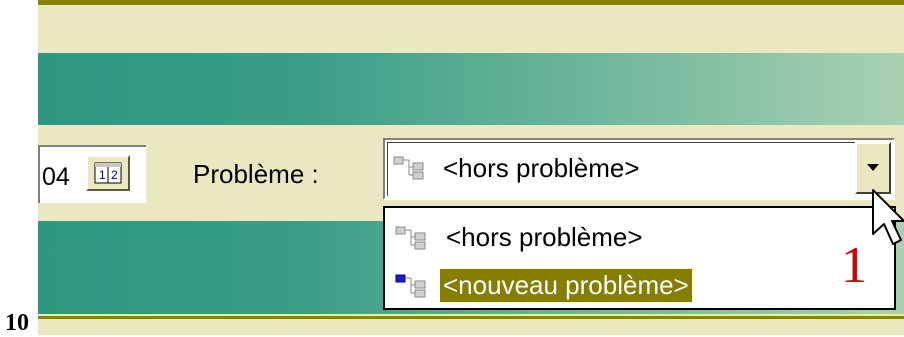 The width and height of the screenshot is (904, 337). I want to click on combo-selected-value: <hors problème>, so click(541, 168).